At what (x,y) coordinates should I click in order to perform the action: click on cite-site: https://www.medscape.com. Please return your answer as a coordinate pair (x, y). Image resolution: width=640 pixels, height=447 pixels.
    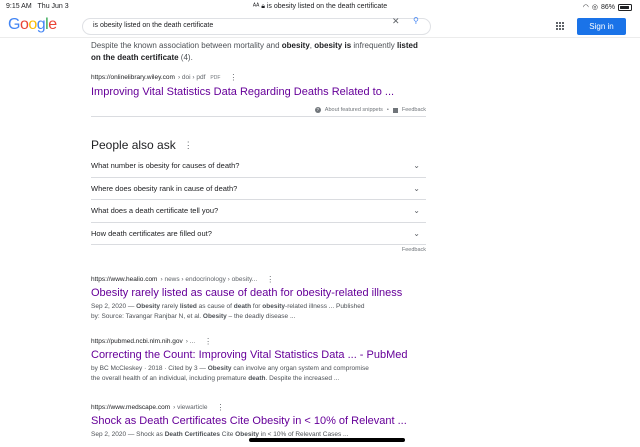
    Looking at the image, I should click on (131, 407).